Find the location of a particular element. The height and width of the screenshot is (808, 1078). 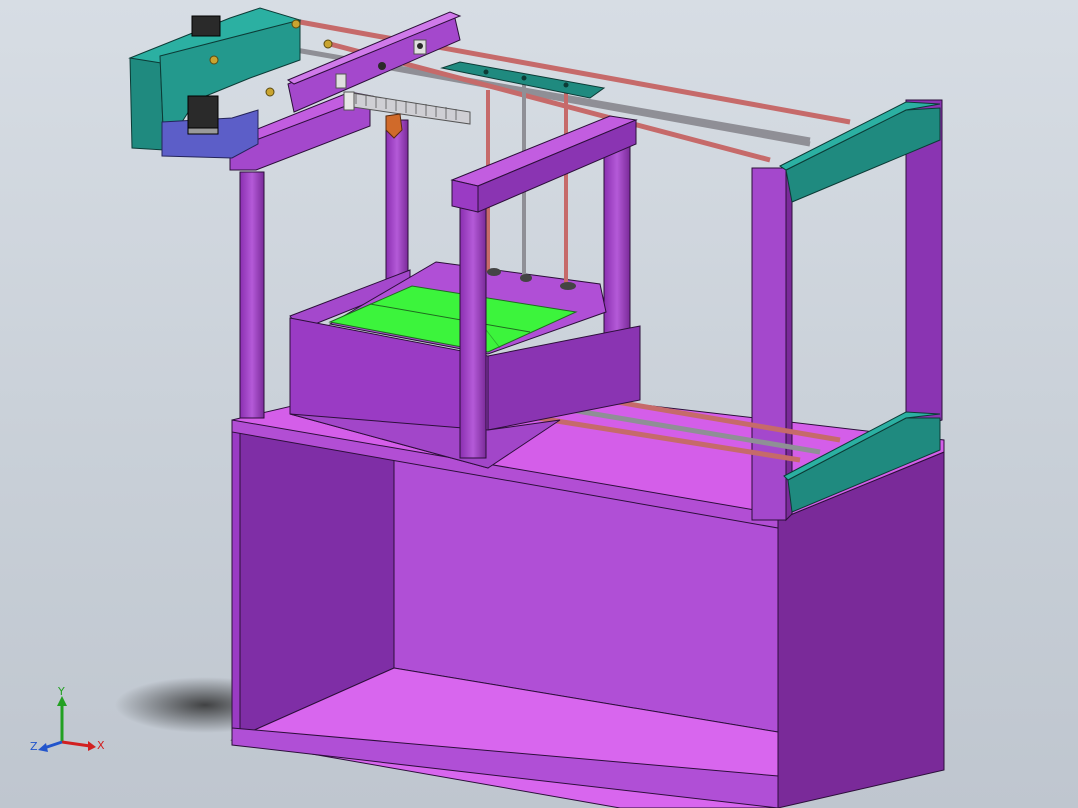

triad-x-arrow is located at coordinates (92, 746).